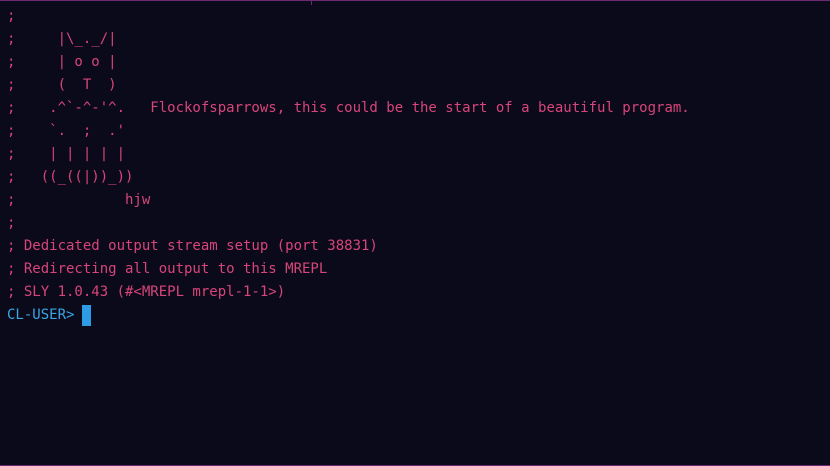 The width and height of the screenshot is (830, 466). I want to click on banner-line: ; | o o |, so click(62, 62).